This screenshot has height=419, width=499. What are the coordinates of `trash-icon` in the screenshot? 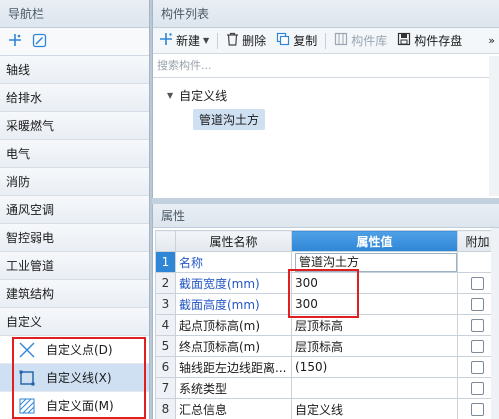 It's located at (232, 40).